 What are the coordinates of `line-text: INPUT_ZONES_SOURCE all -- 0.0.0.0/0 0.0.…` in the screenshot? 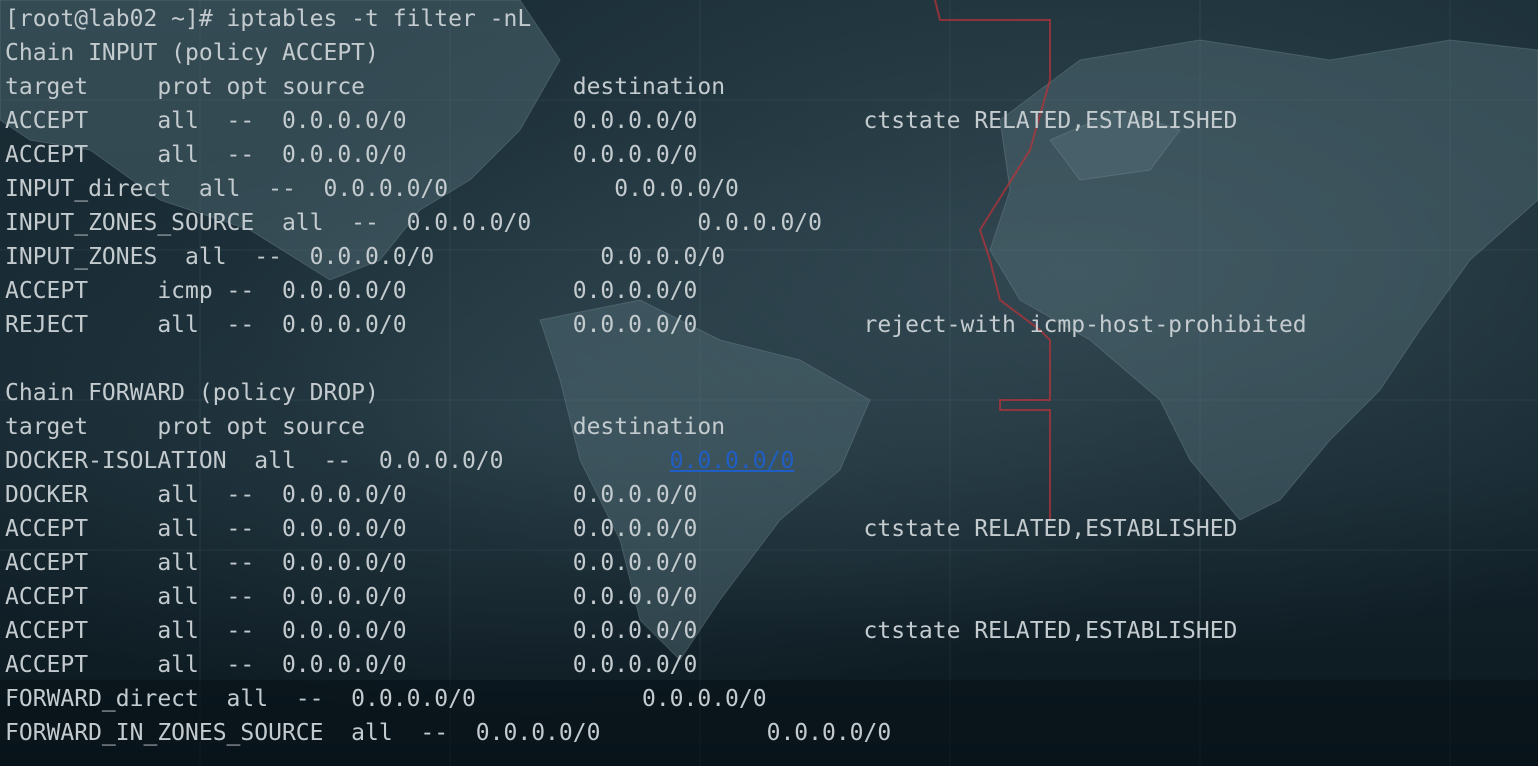 It's located at (413, 223).